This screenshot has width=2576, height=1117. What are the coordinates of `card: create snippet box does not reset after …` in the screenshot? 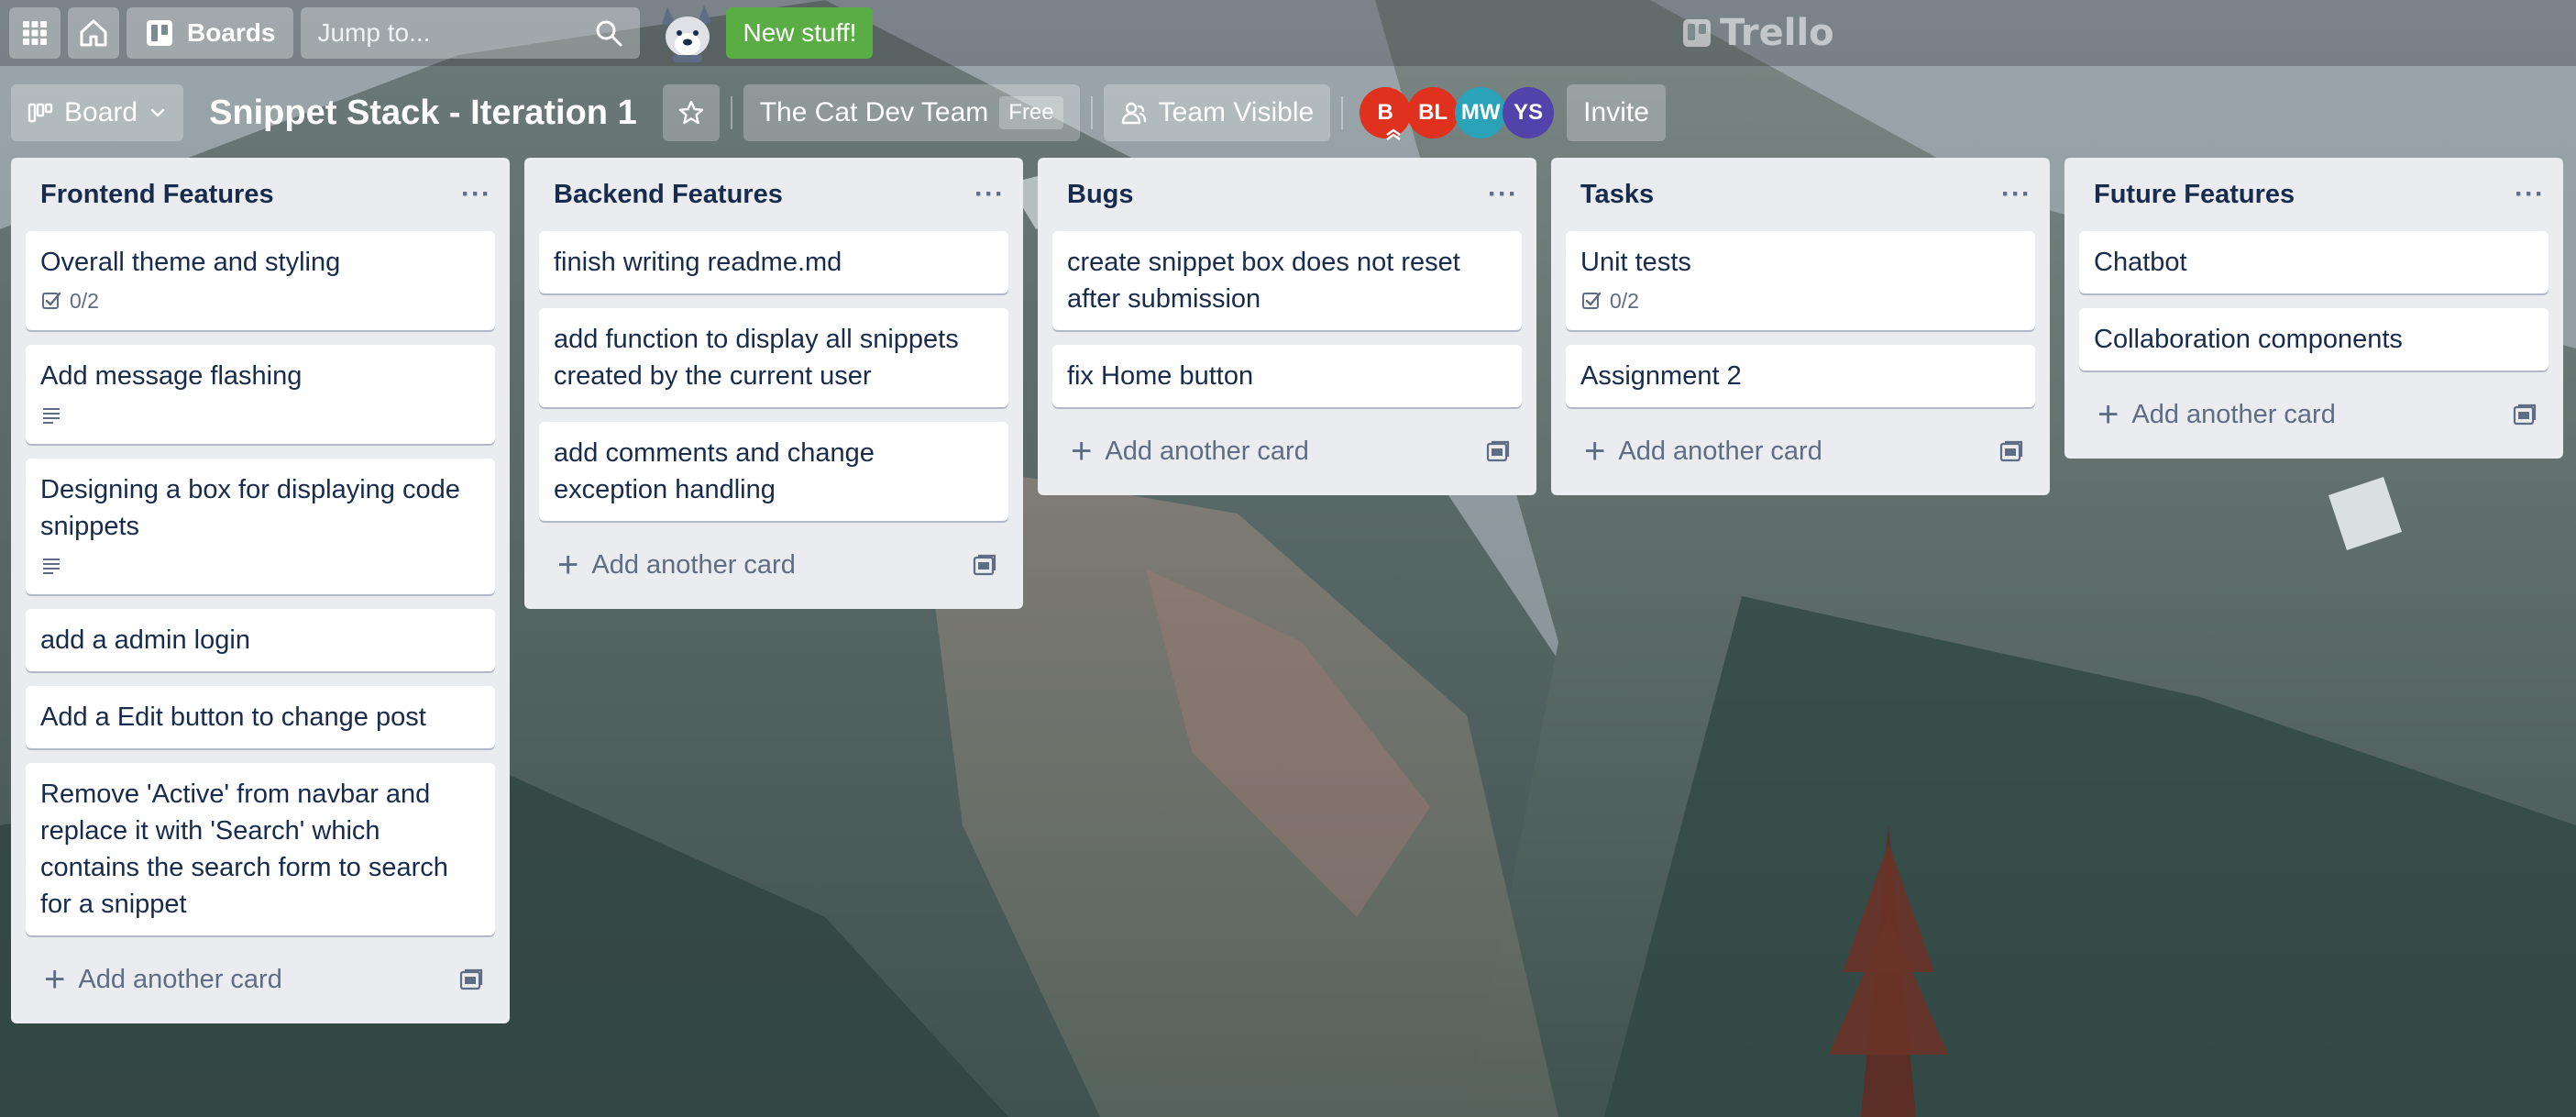 It's located at (1287, 280).